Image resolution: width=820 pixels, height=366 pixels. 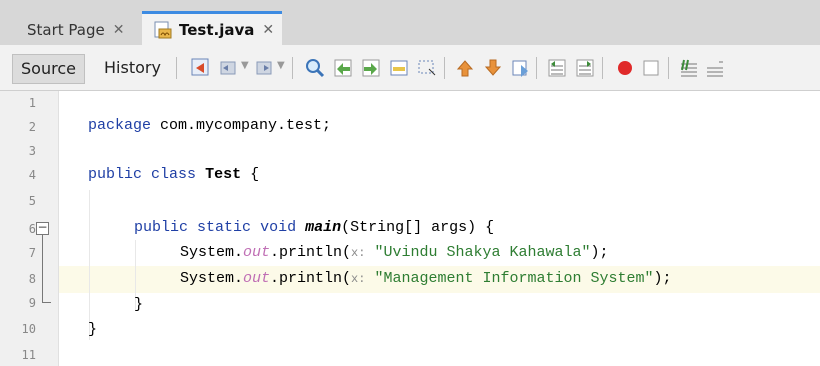 I want to click on tab-label: Test.java, so click(x=217, y=29).